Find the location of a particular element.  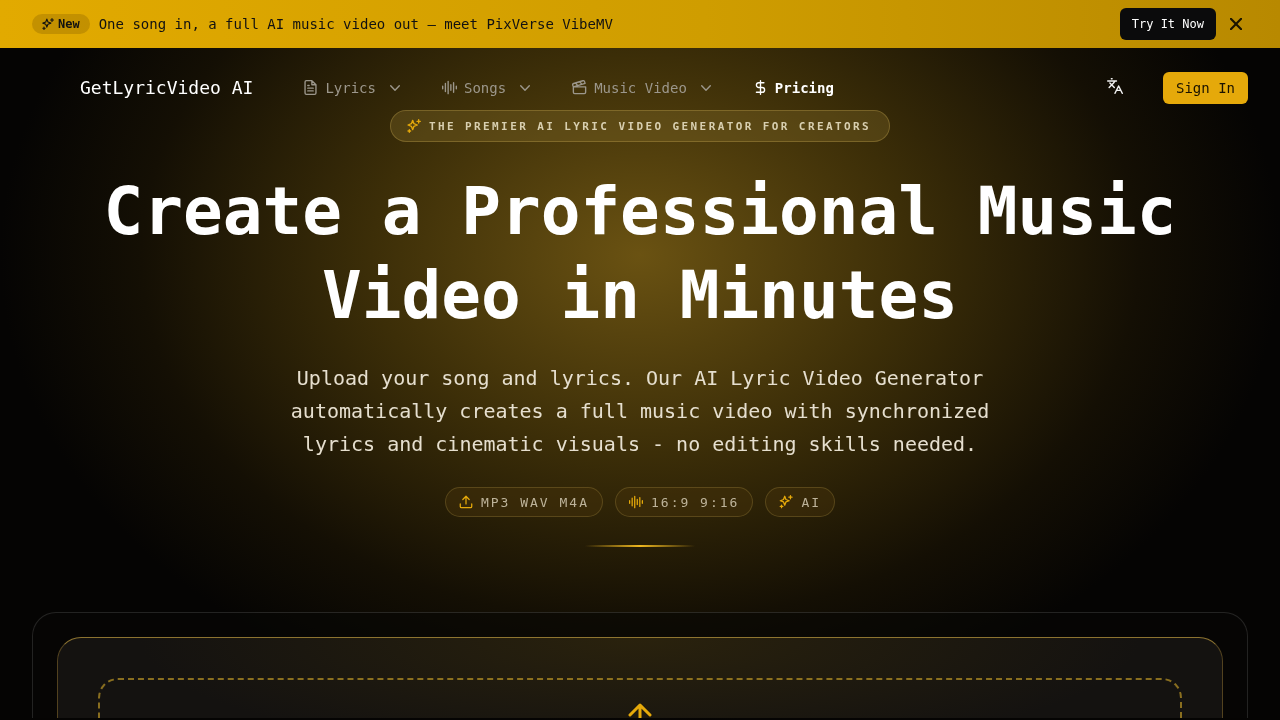

clapperboard-icon is located at coordinates (580, 87).